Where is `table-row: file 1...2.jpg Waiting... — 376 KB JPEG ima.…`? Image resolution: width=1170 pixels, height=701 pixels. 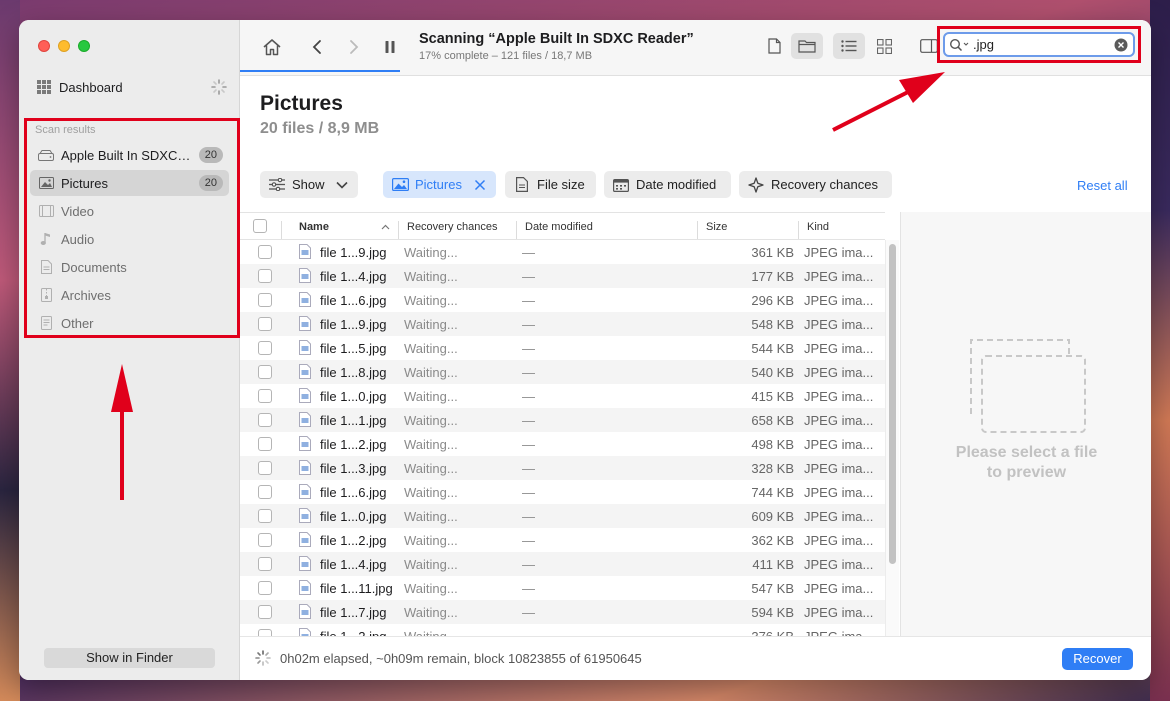
table-row: file 1...2.jpg Waiting... — 376 KB JPEG ima.… is located at coordinates (562, 630).